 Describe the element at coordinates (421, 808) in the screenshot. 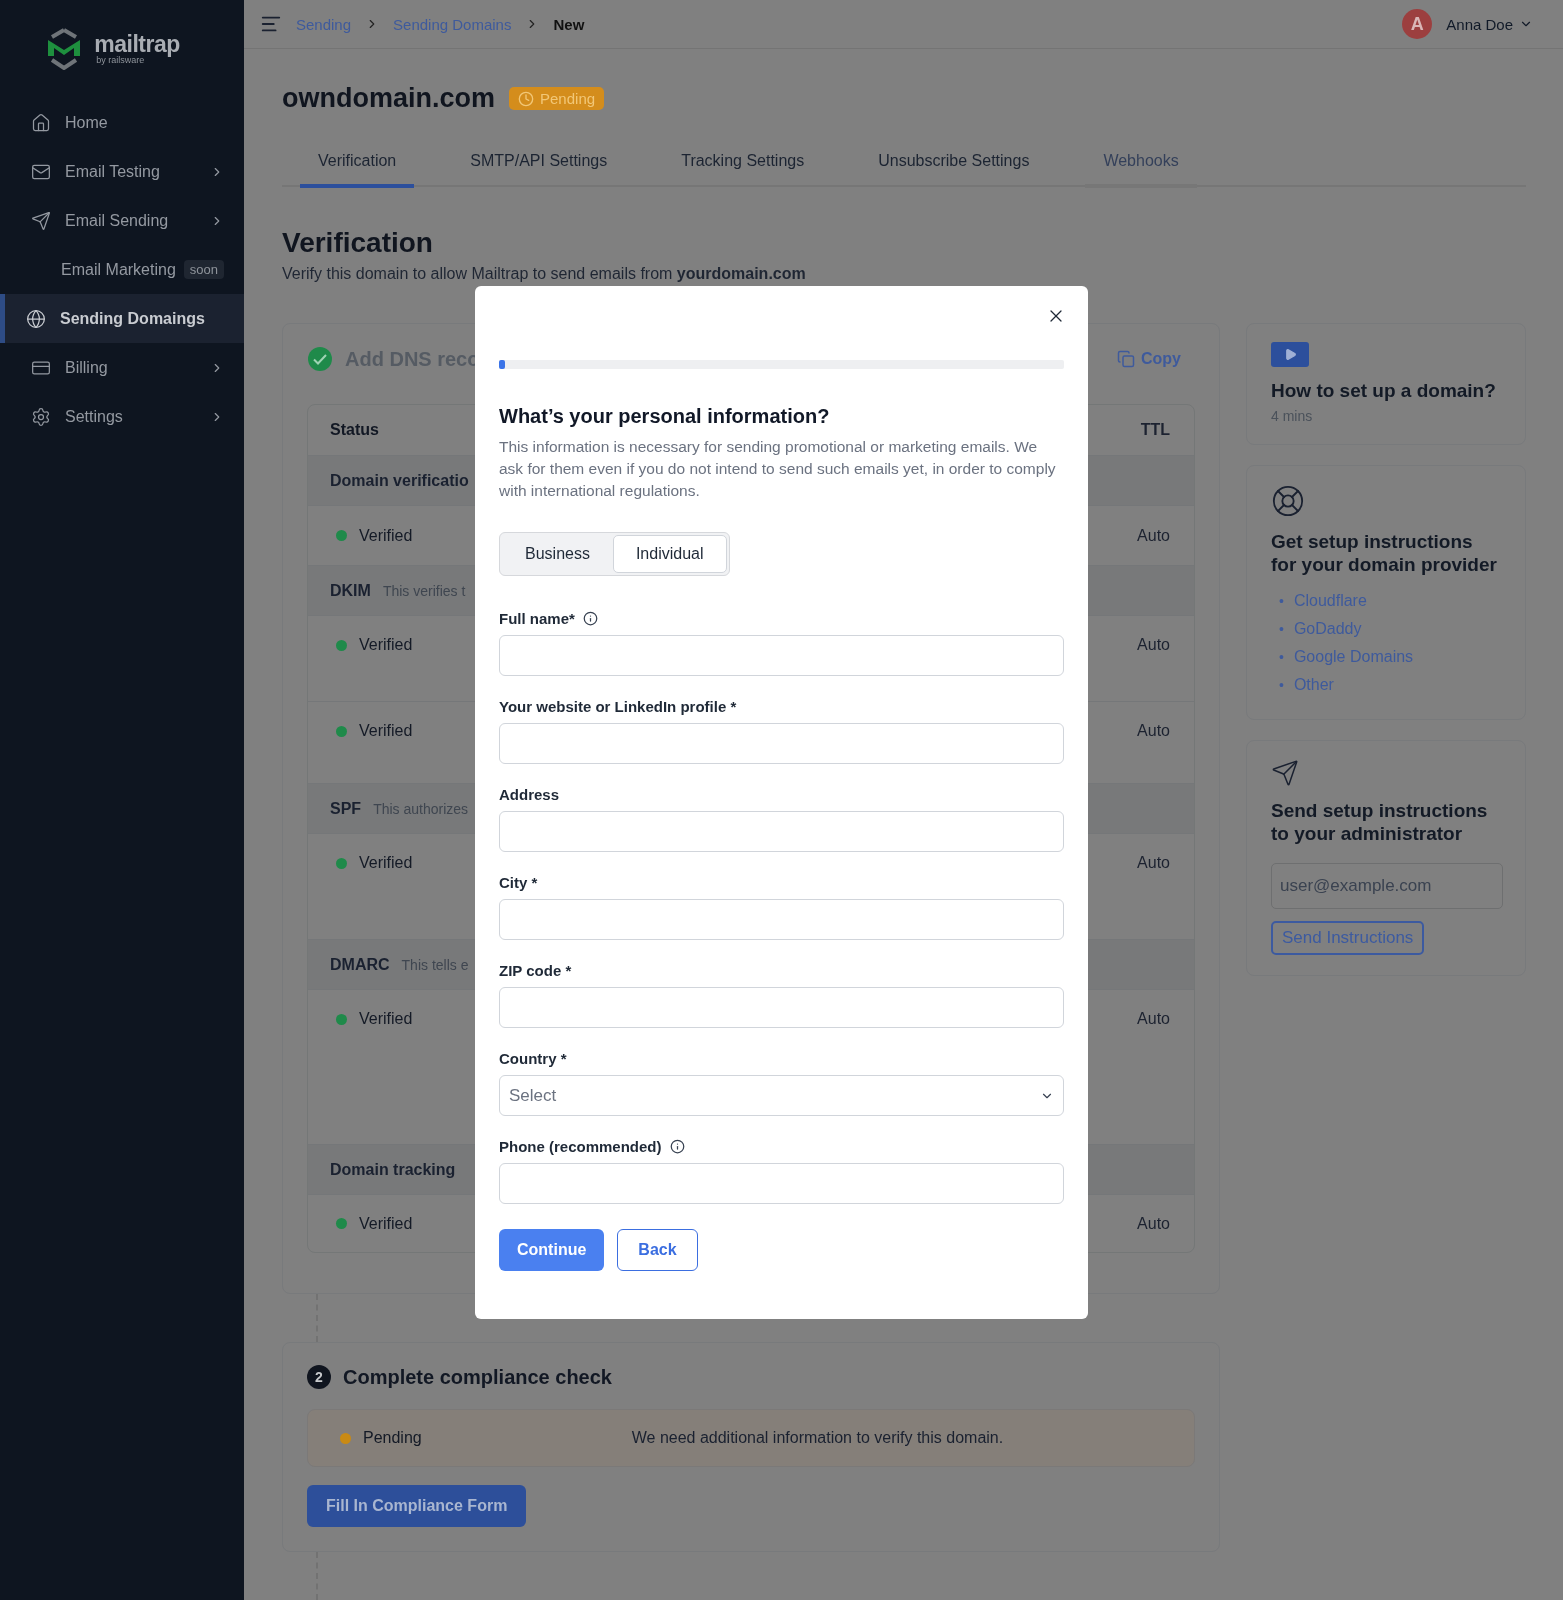

I see `record-group-description: This authorizes` at that location.